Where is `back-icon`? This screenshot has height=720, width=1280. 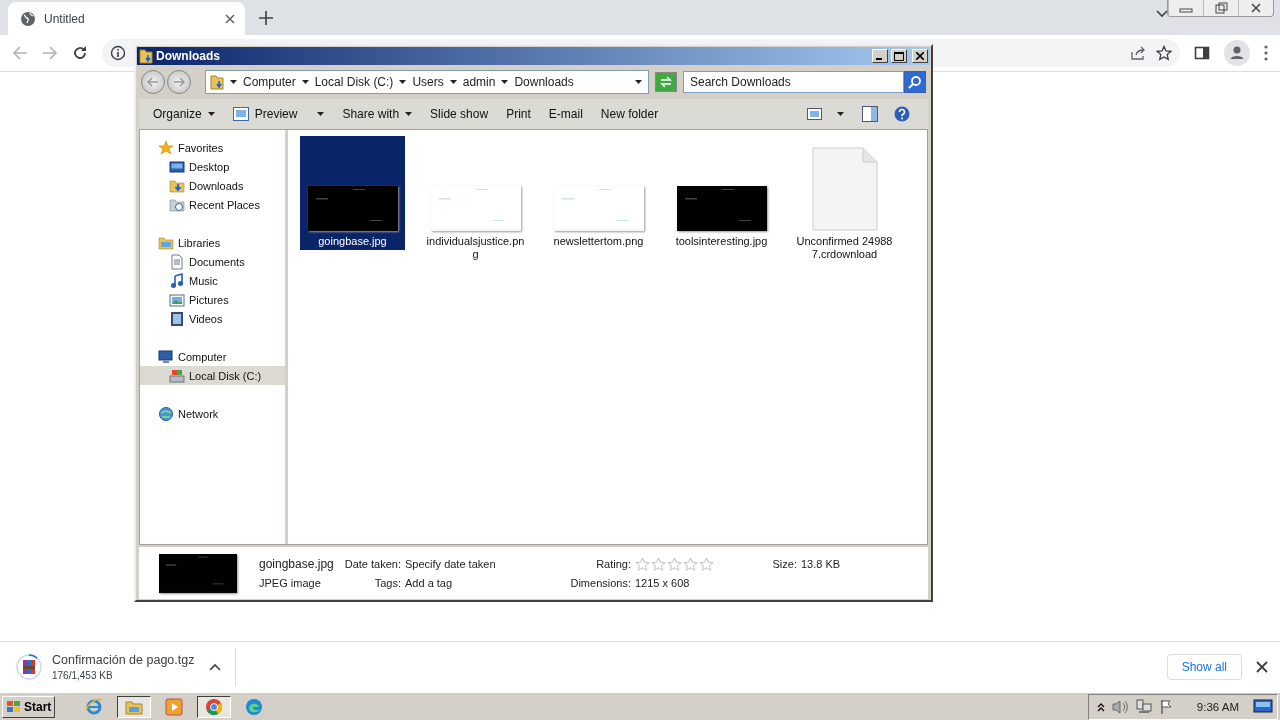 back-icon is located at coordinates (153, 82).